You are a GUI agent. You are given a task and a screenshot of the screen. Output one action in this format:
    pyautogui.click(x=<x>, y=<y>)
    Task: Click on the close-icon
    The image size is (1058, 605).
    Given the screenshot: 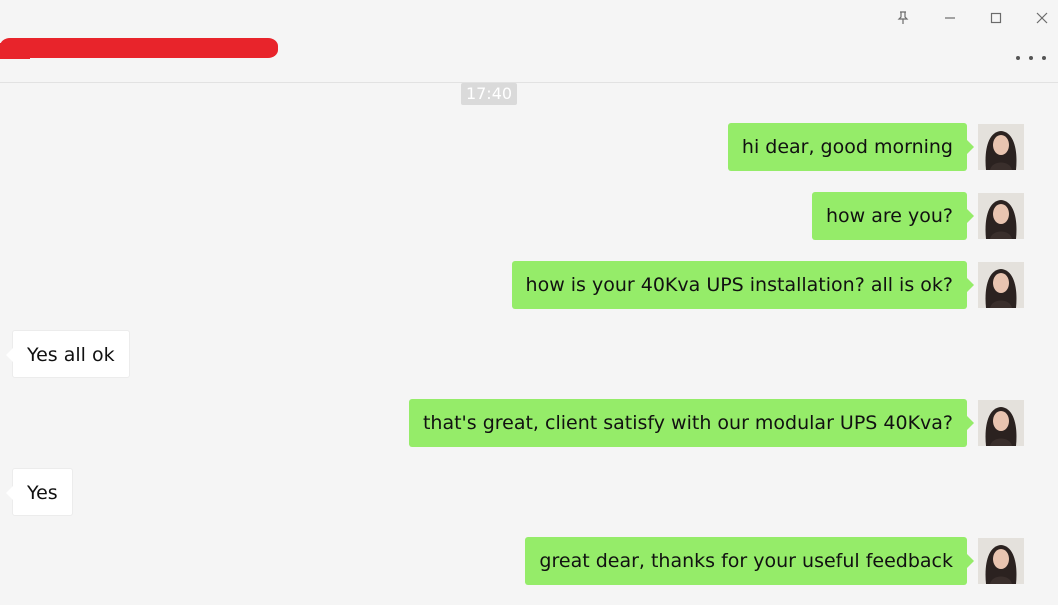 What is the action you would take?
    pyautogui.click(x=1042, y=18)
    